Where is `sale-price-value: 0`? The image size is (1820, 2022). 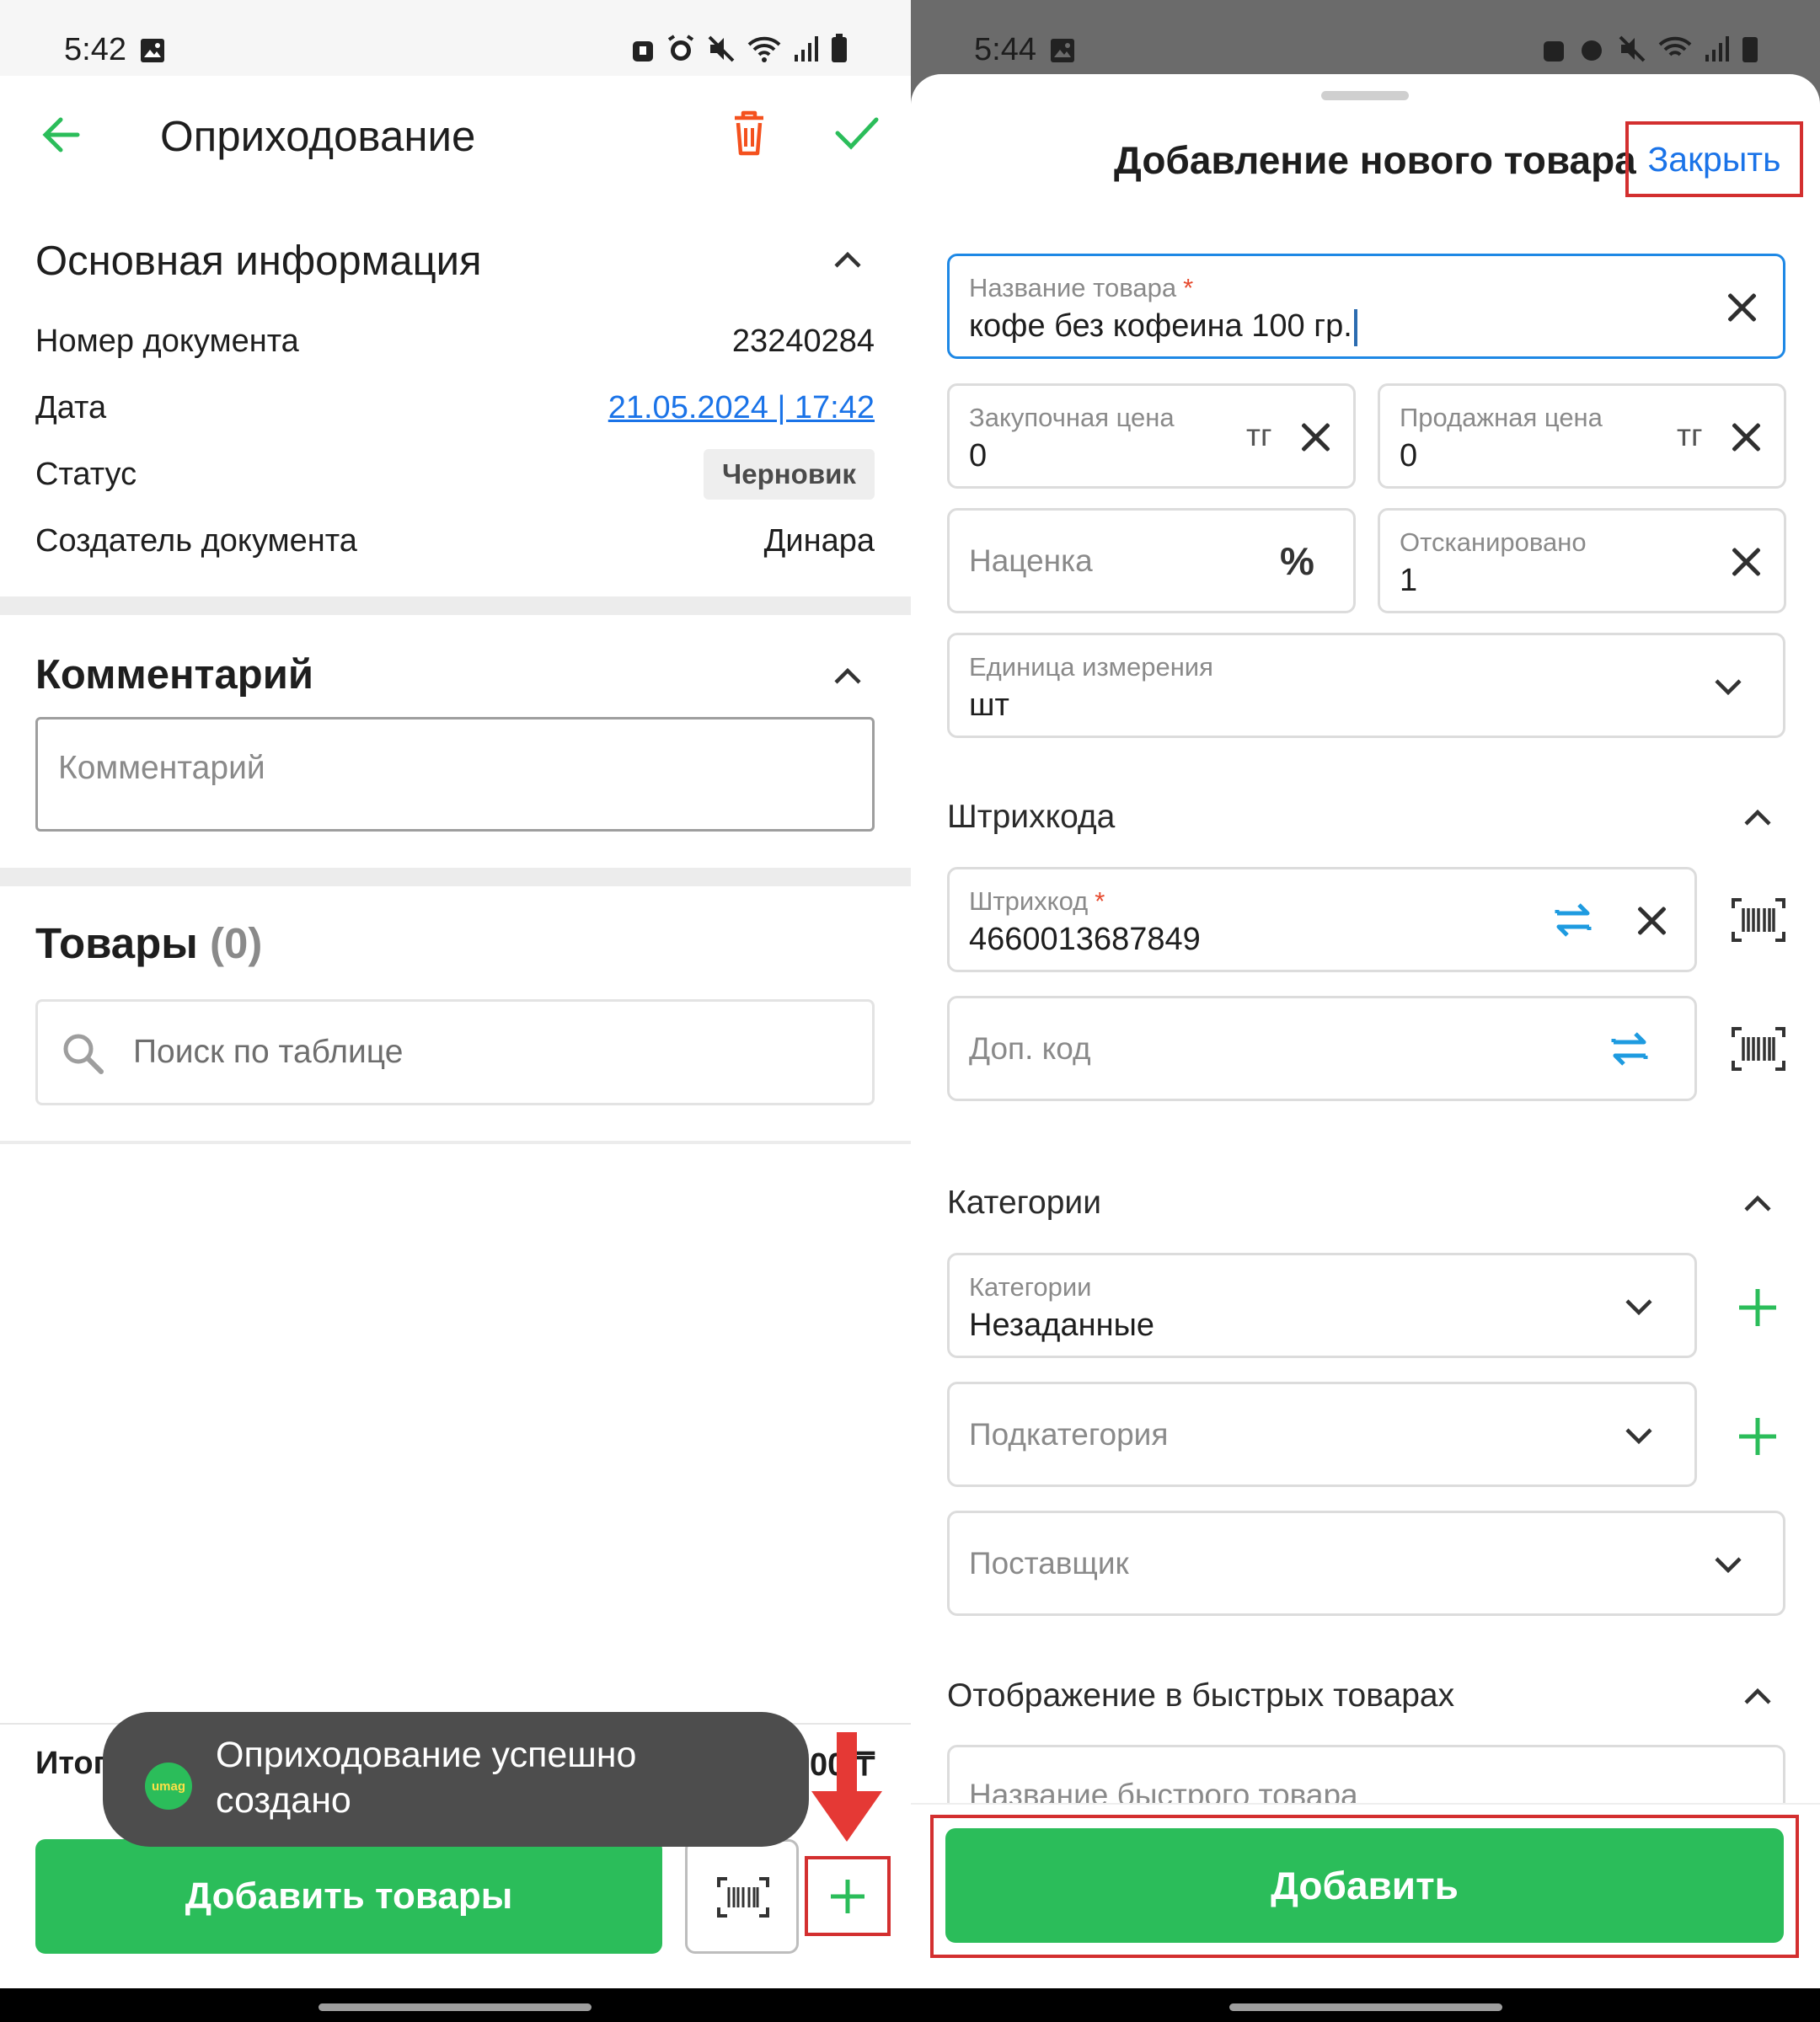
sale-price-value: 0 is located at coordinates (1409, 455).